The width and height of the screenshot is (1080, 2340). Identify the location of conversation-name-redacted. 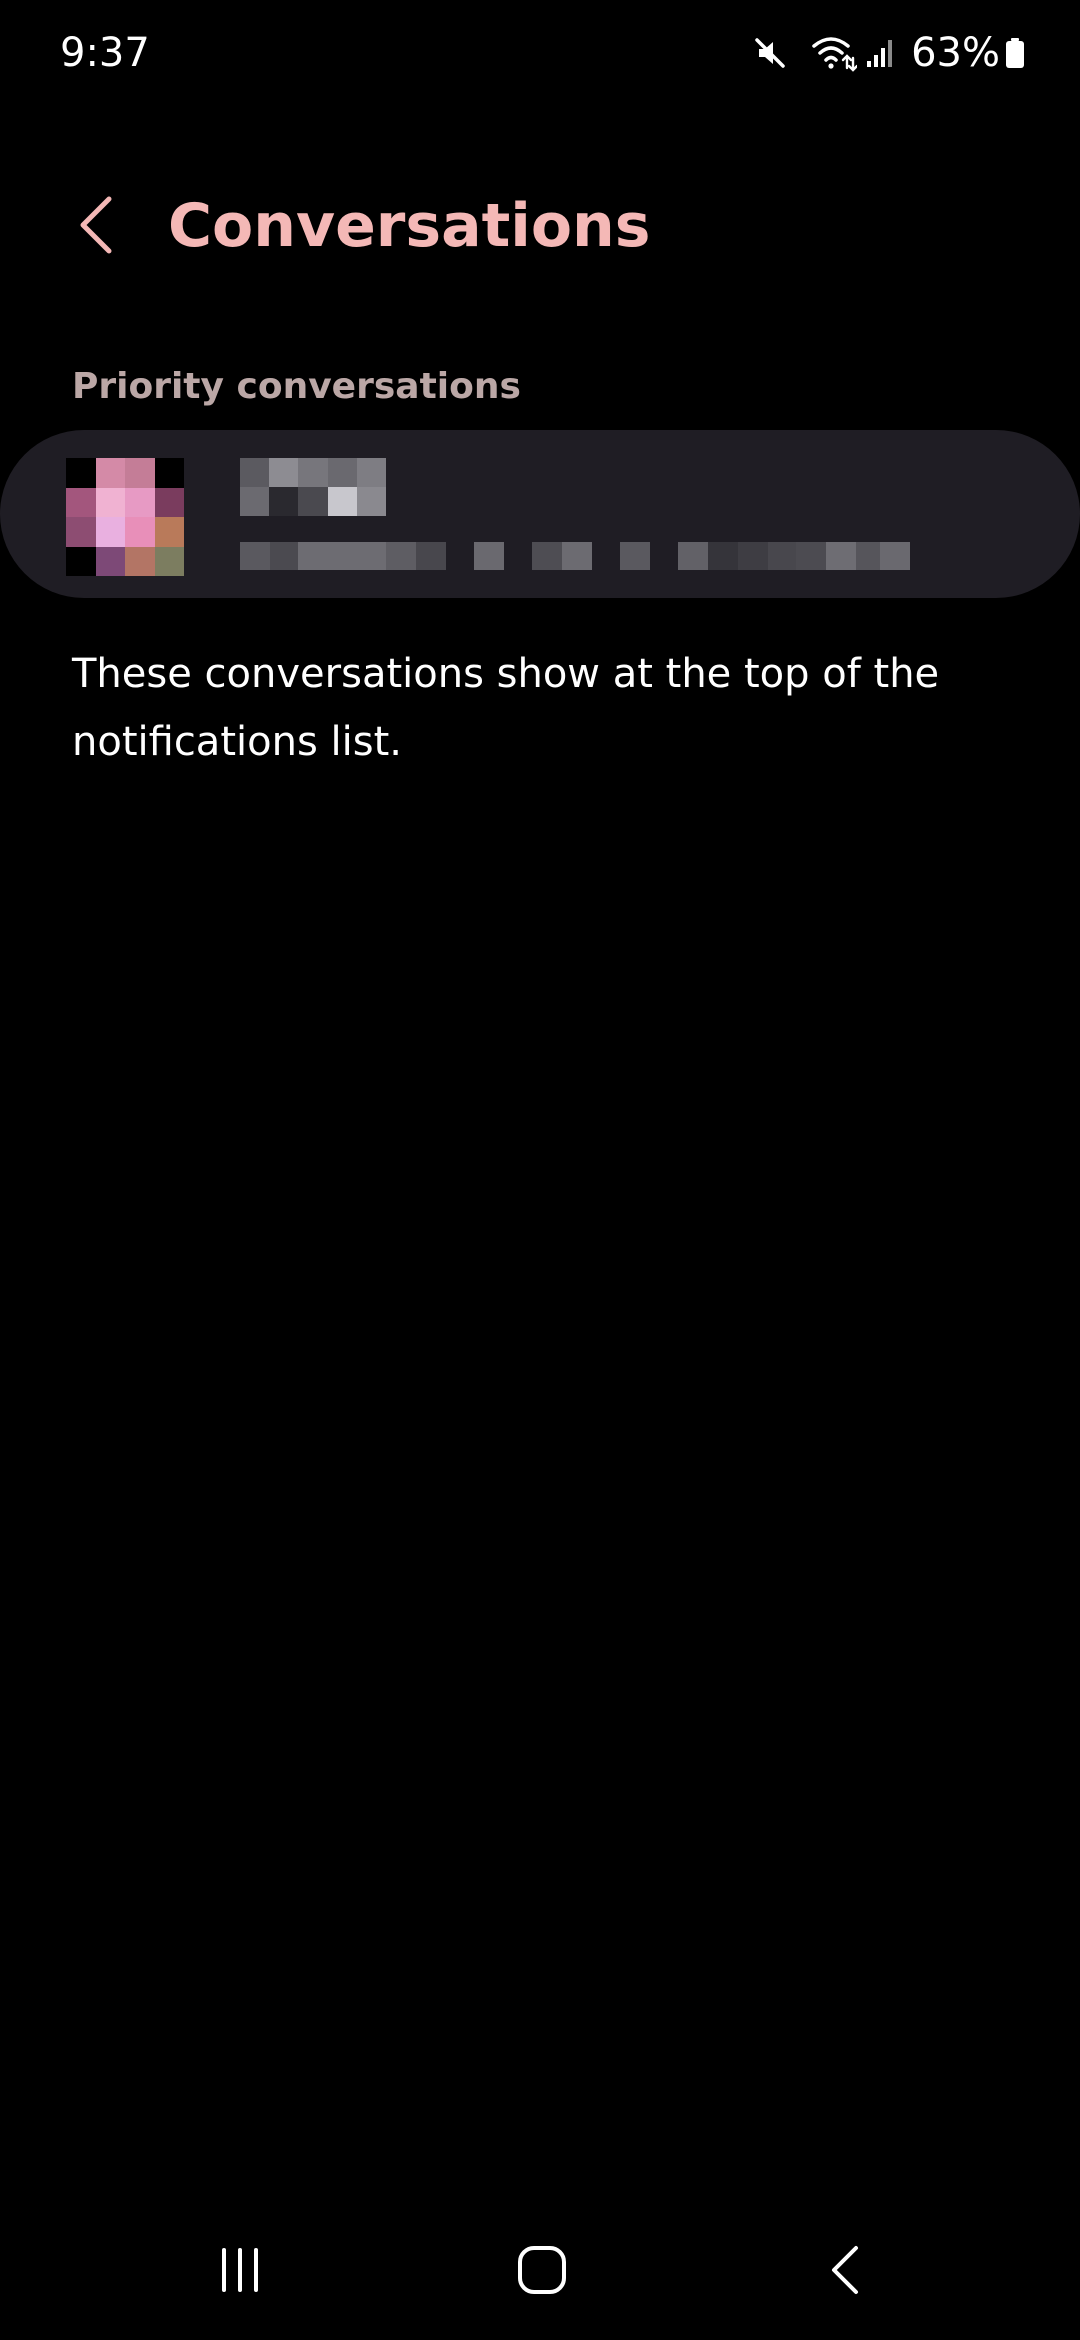
(313, 487).